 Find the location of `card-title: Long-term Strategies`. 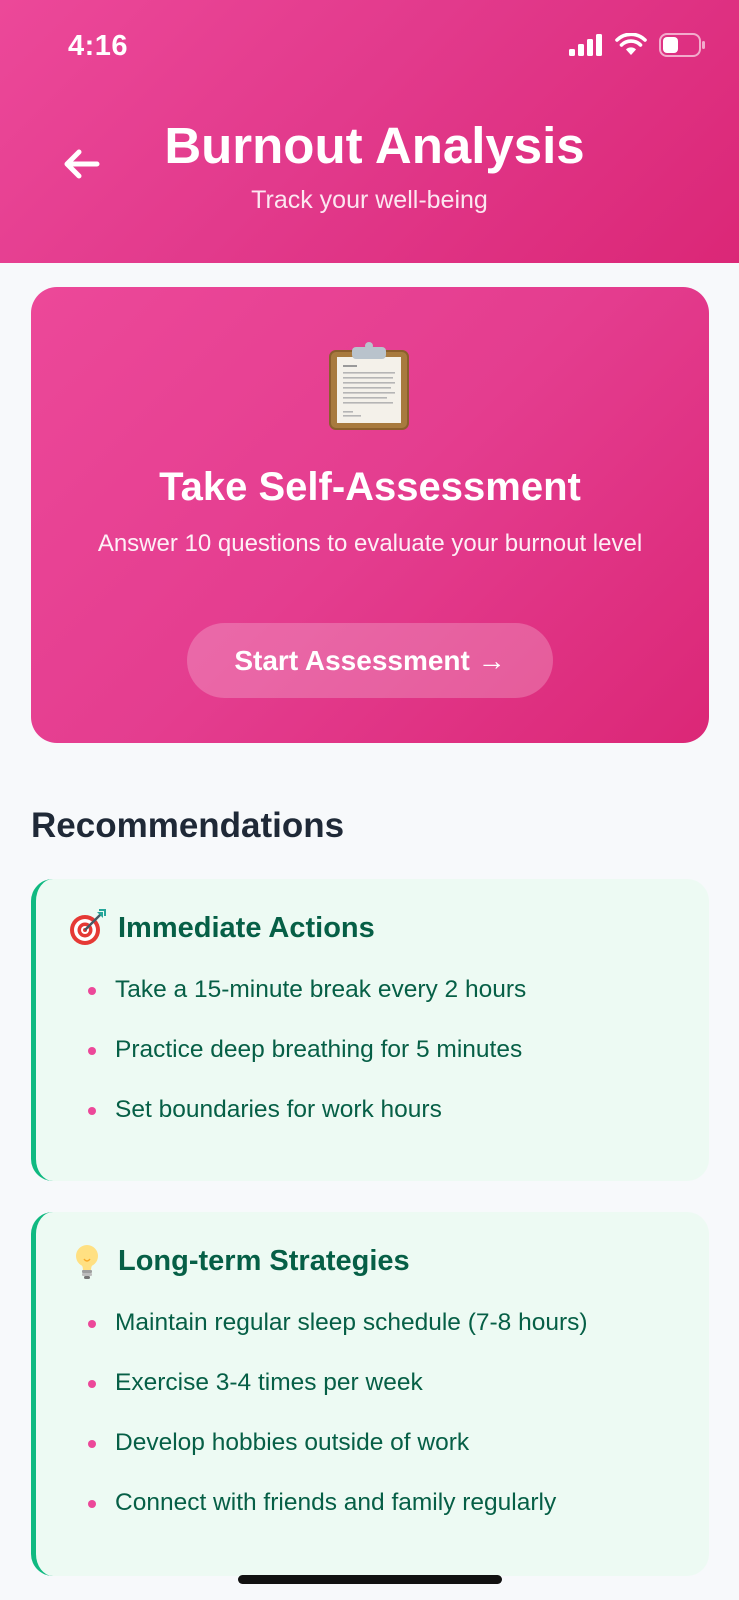

card-title: Long-term Strategies is located at coordinates (264, 1260).